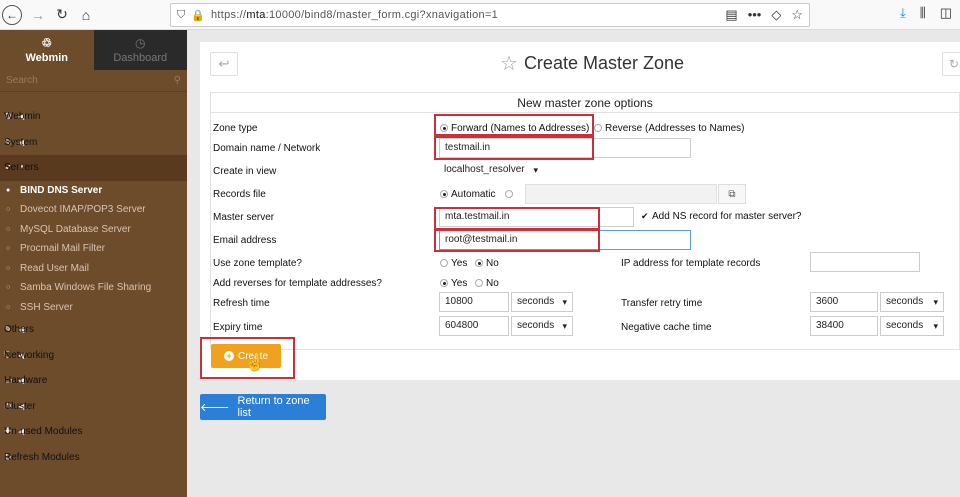 This screenshot has width=960, height=497. Describe the element at coordinates (47, 43) in the screenshot. I see `webmin-logo-icon: ♲` at that location.